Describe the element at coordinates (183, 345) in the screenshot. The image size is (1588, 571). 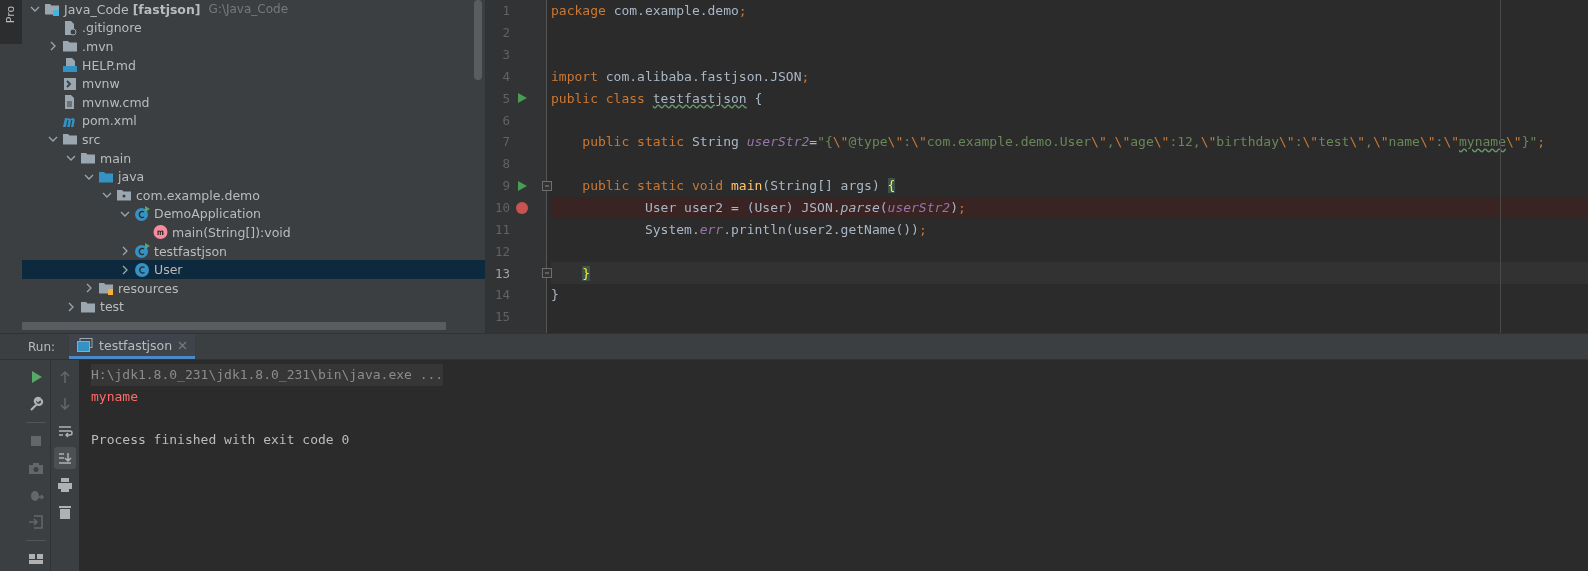
I see `close-icon` at that location.